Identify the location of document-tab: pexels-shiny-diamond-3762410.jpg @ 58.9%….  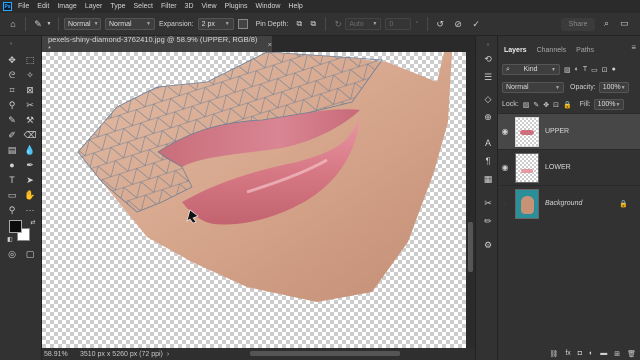
(157, 44).